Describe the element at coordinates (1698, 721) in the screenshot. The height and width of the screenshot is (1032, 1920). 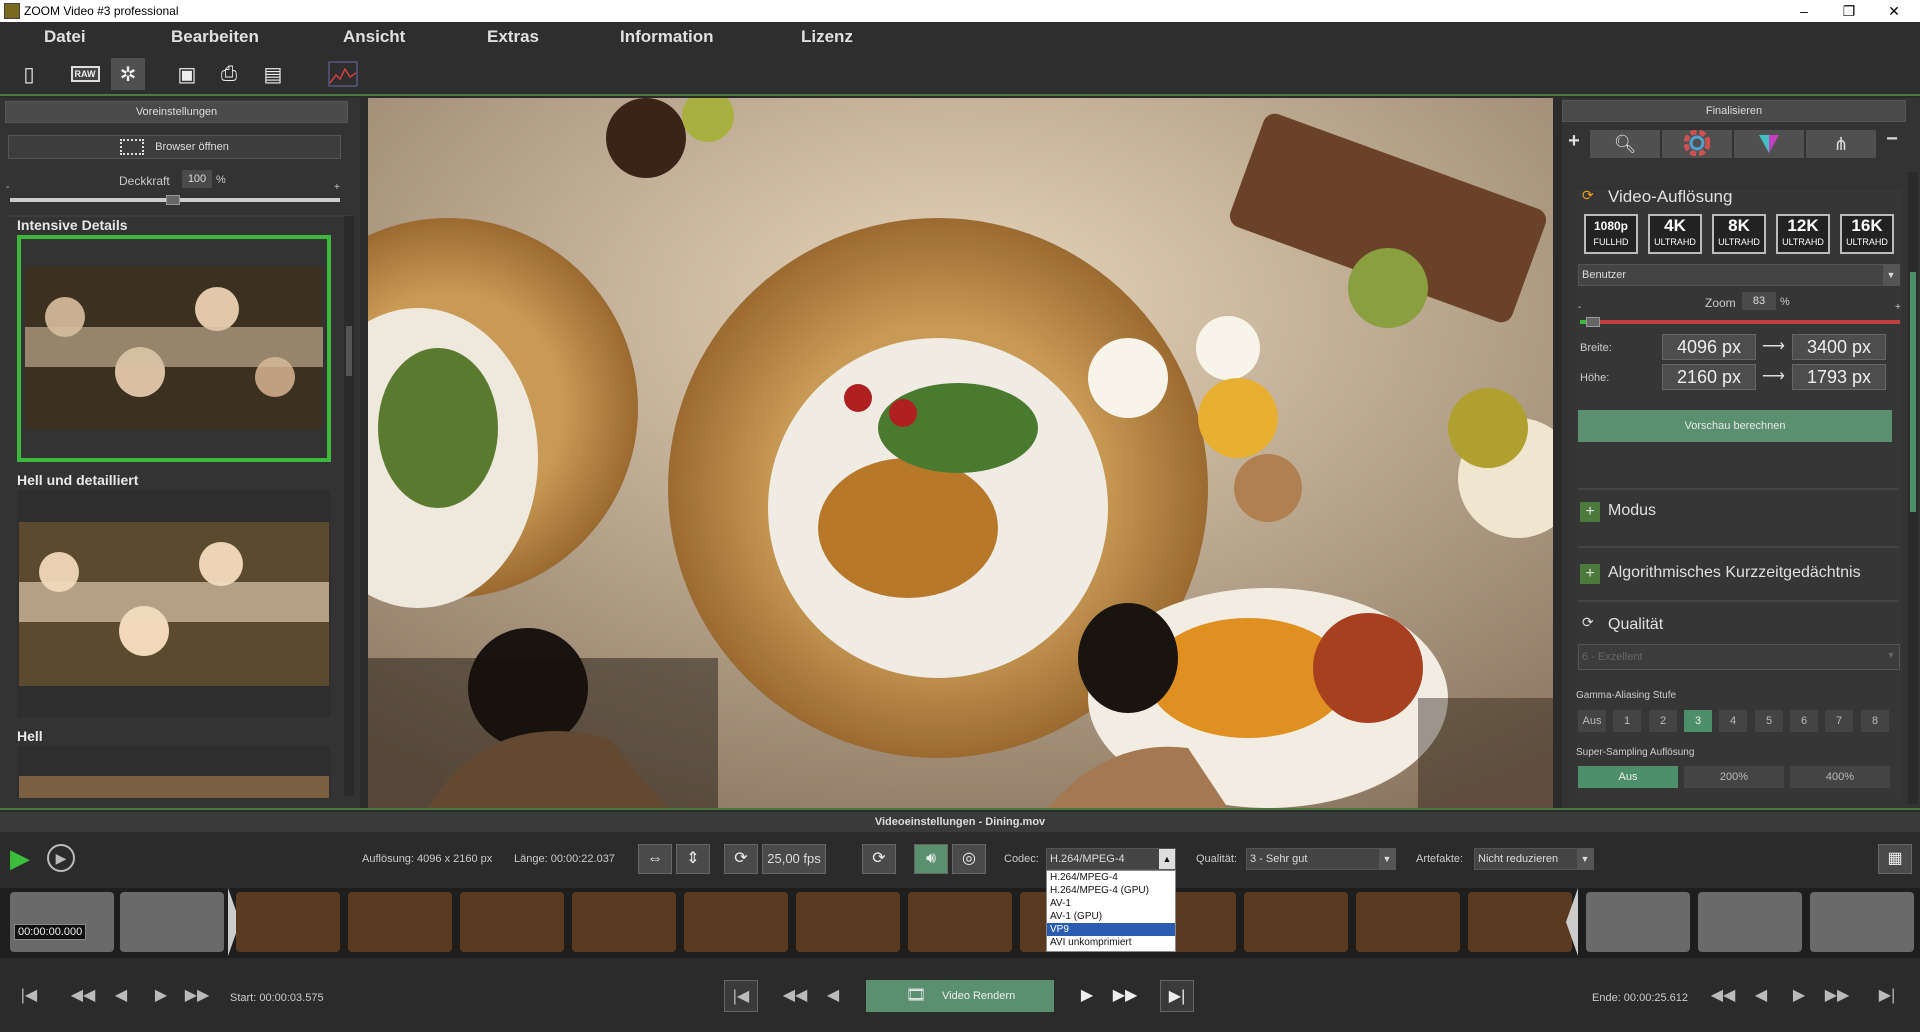
I see `gamma-3-button: 3` at that location.